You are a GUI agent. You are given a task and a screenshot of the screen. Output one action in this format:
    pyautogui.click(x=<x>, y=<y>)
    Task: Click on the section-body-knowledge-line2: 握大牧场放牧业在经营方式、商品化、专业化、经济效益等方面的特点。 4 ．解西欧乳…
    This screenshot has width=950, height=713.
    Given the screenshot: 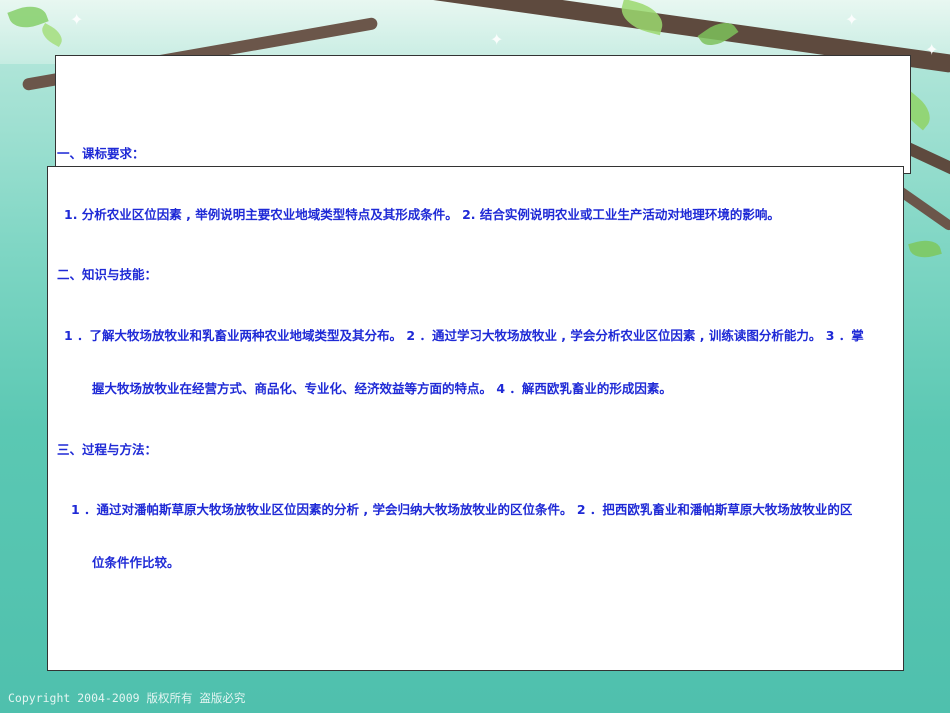 What is the action you would take?
    pyautogui.click(x=382, y=388)
    